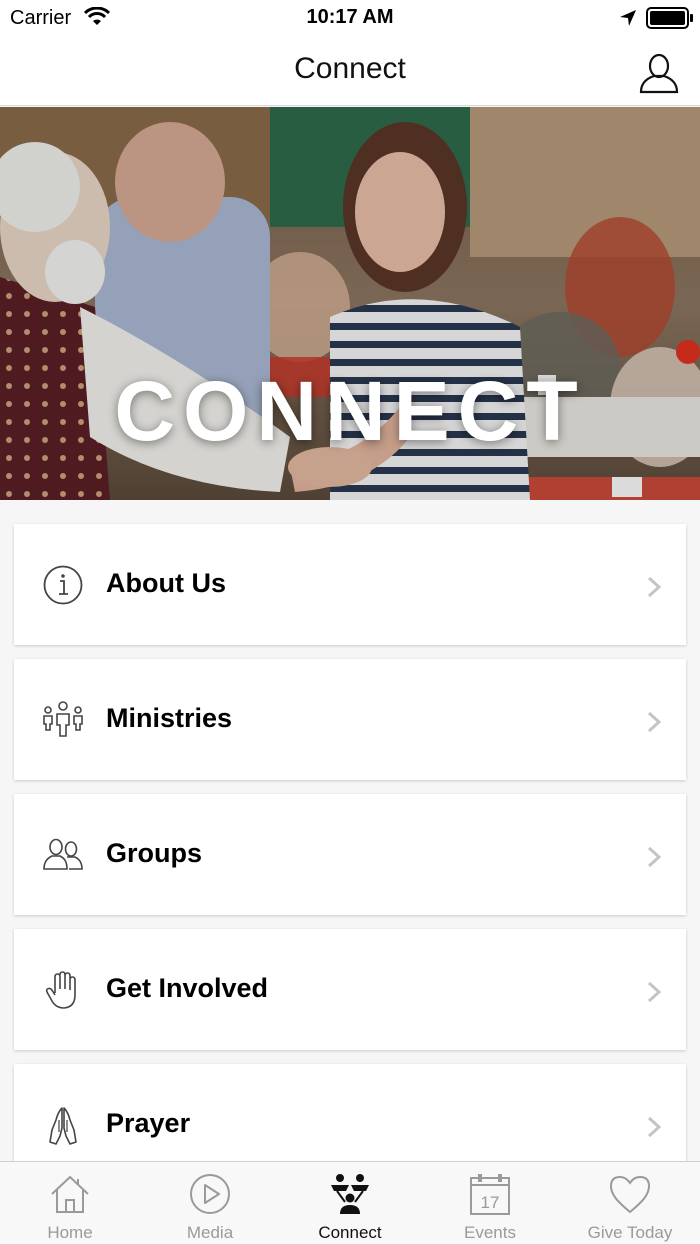 This screenshot has height=1244, width=700. Describe the element at coordinates (490, 1232) in the screenshot. I see `tab-label: Events` at that location.